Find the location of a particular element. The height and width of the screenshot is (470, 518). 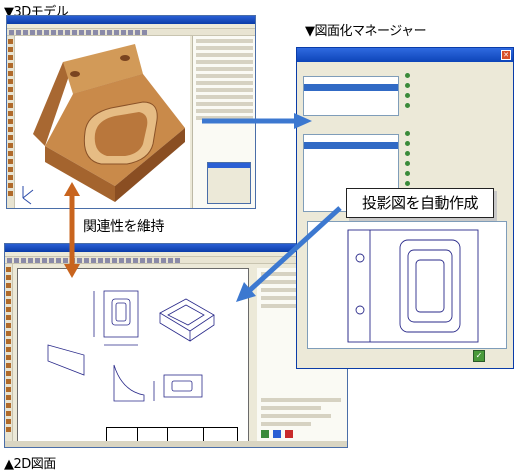

projection-views is located at coordinates (131, 346).